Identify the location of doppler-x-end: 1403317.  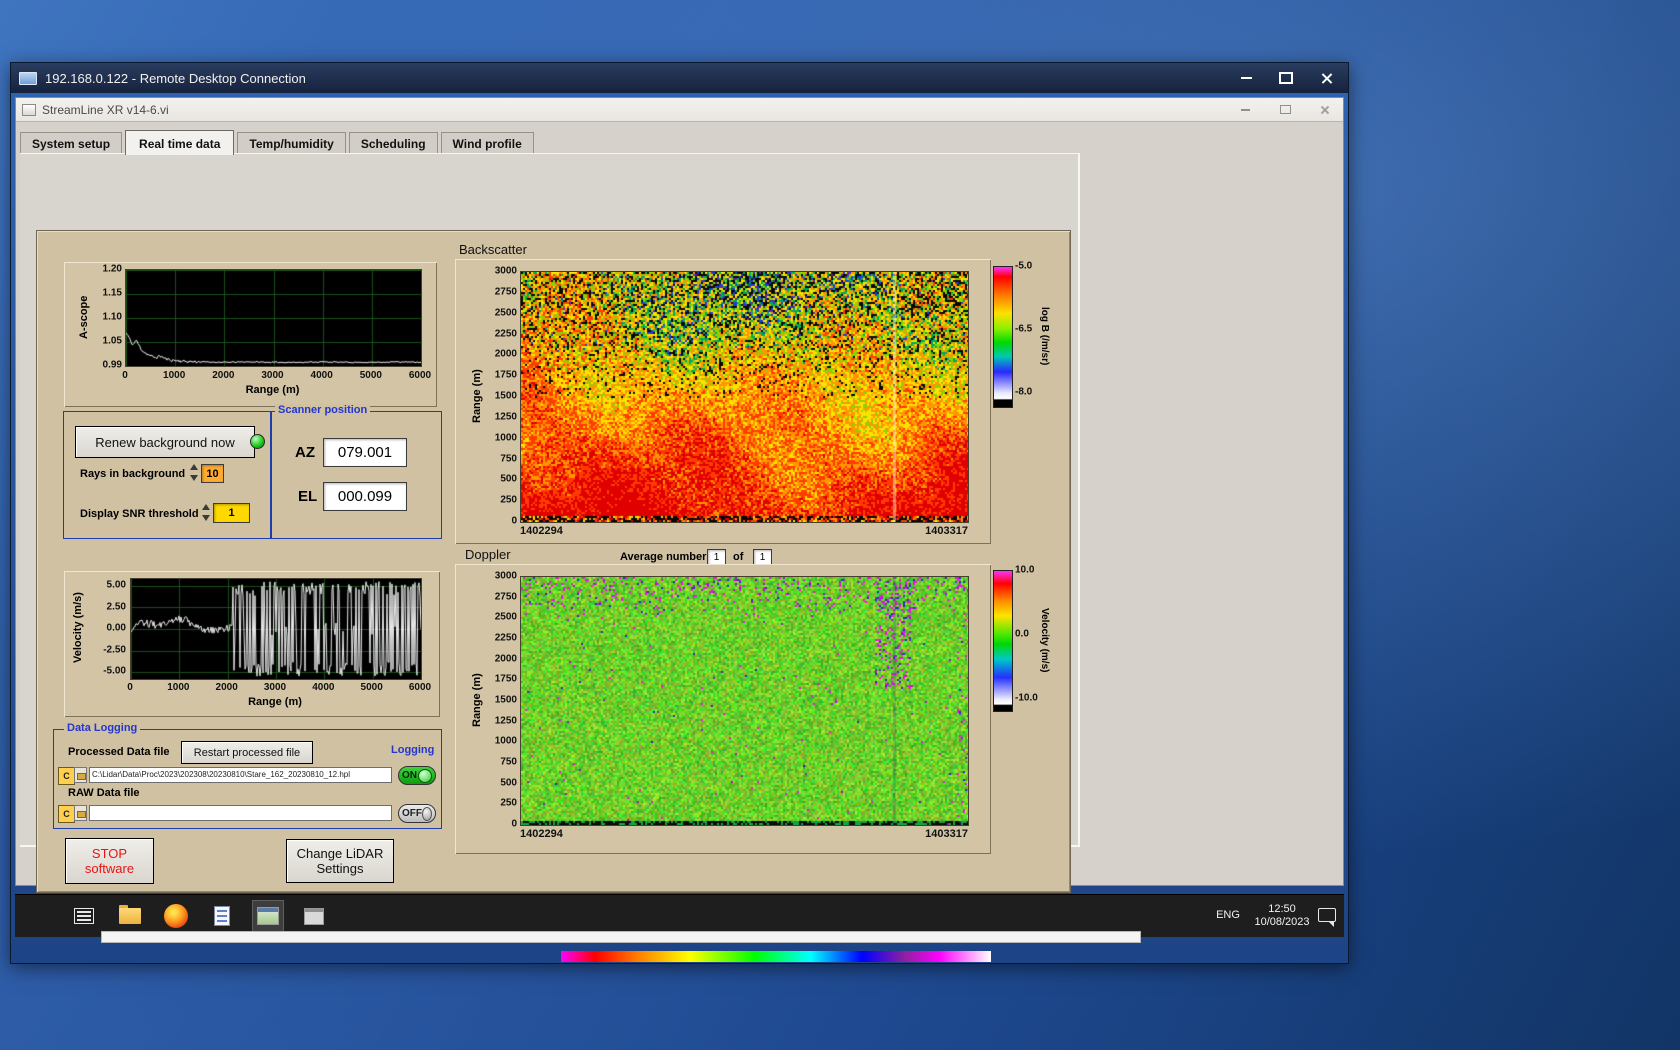
(946, 834).